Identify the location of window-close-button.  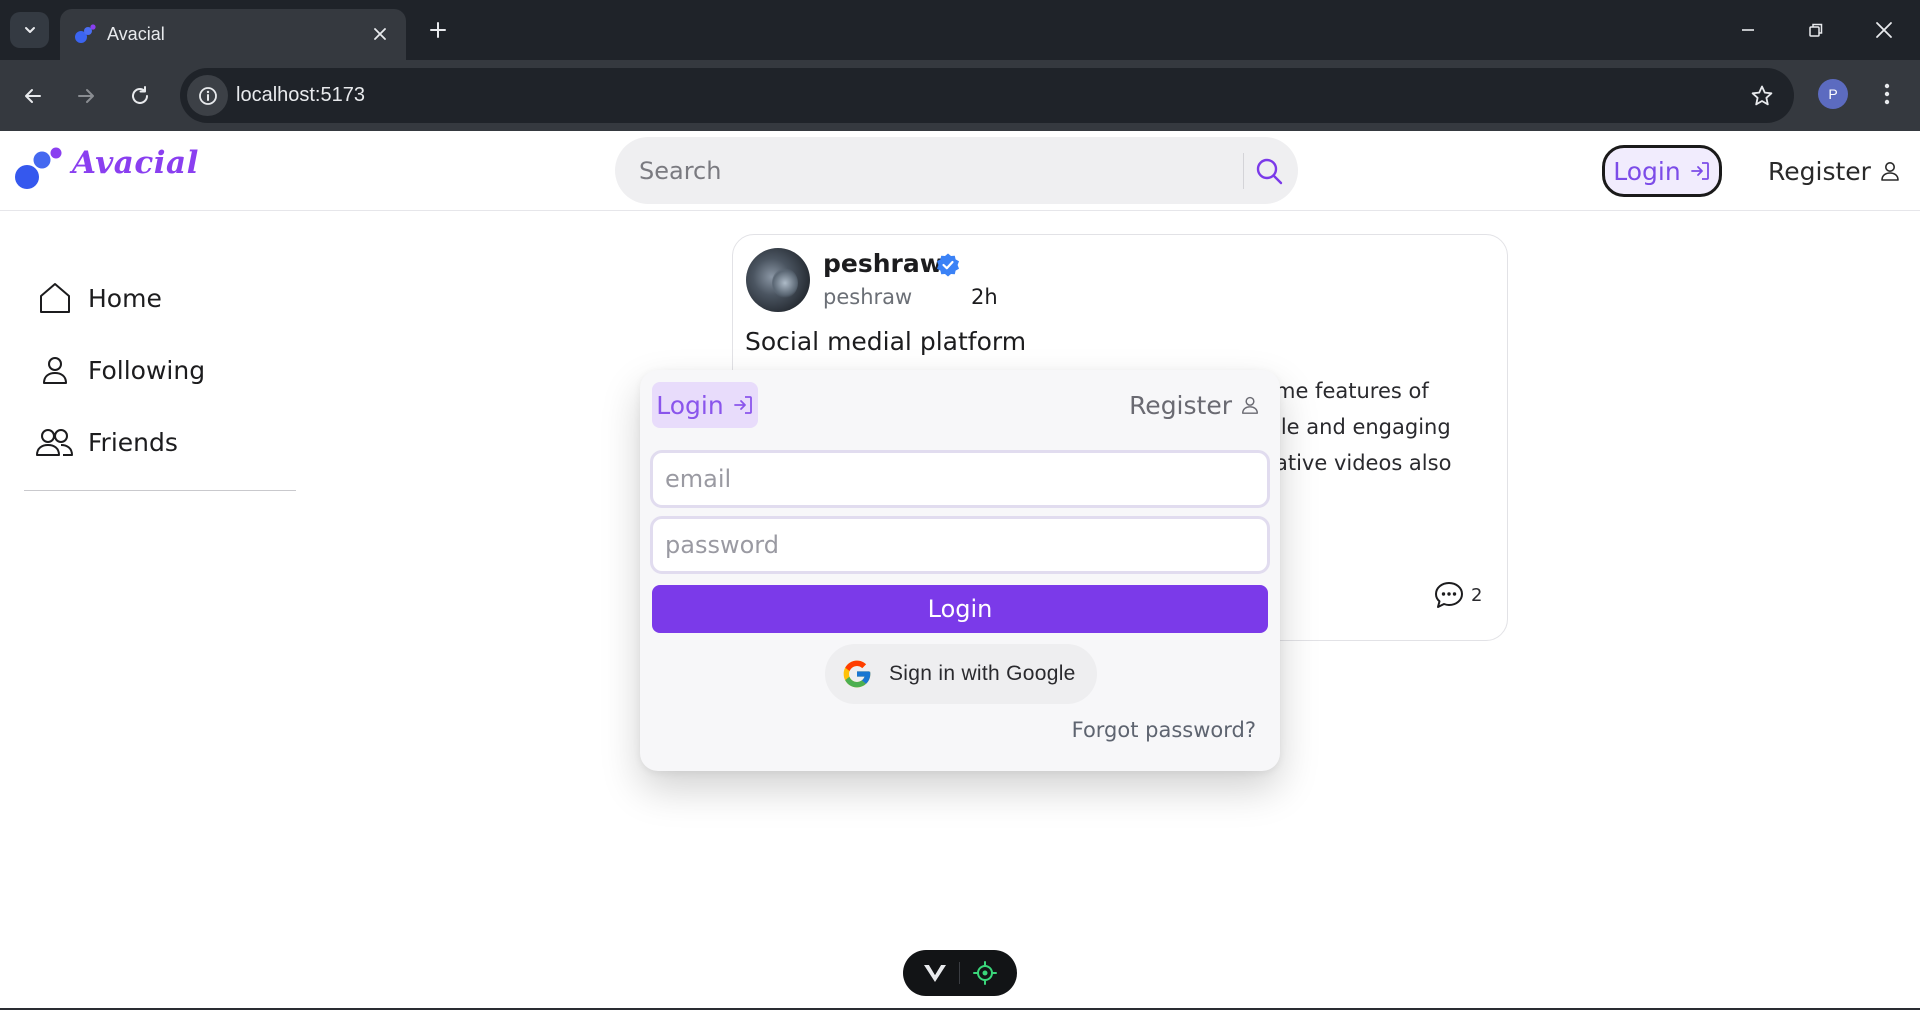
(1884, 30).